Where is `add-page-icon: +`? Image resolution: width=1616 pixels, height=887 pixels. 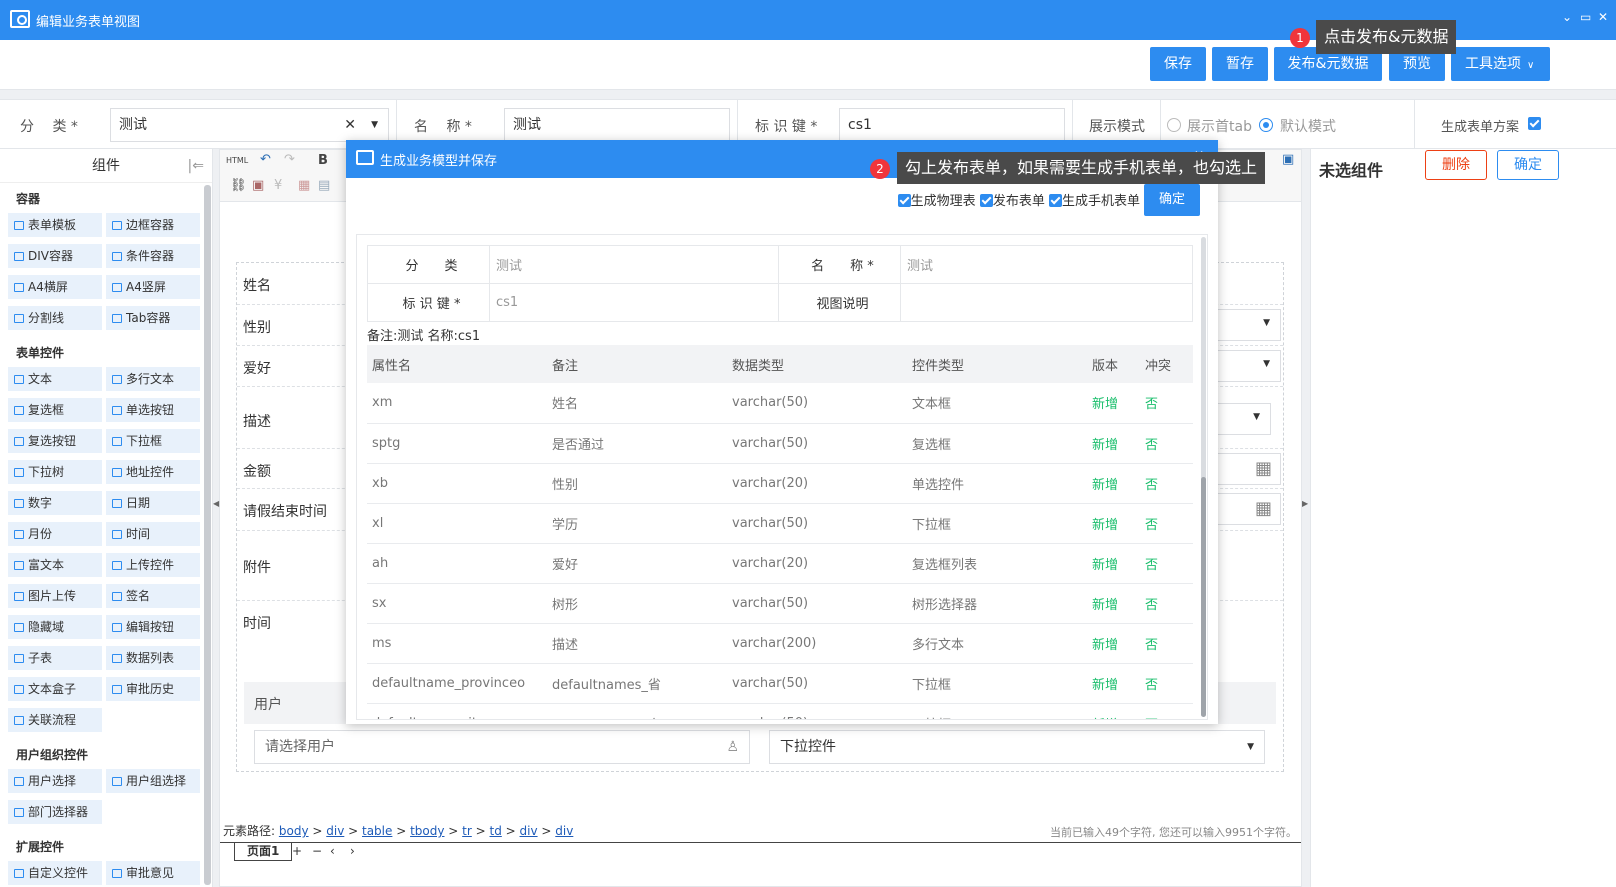
add-page-icon: + is located at coordinates (297, 851).